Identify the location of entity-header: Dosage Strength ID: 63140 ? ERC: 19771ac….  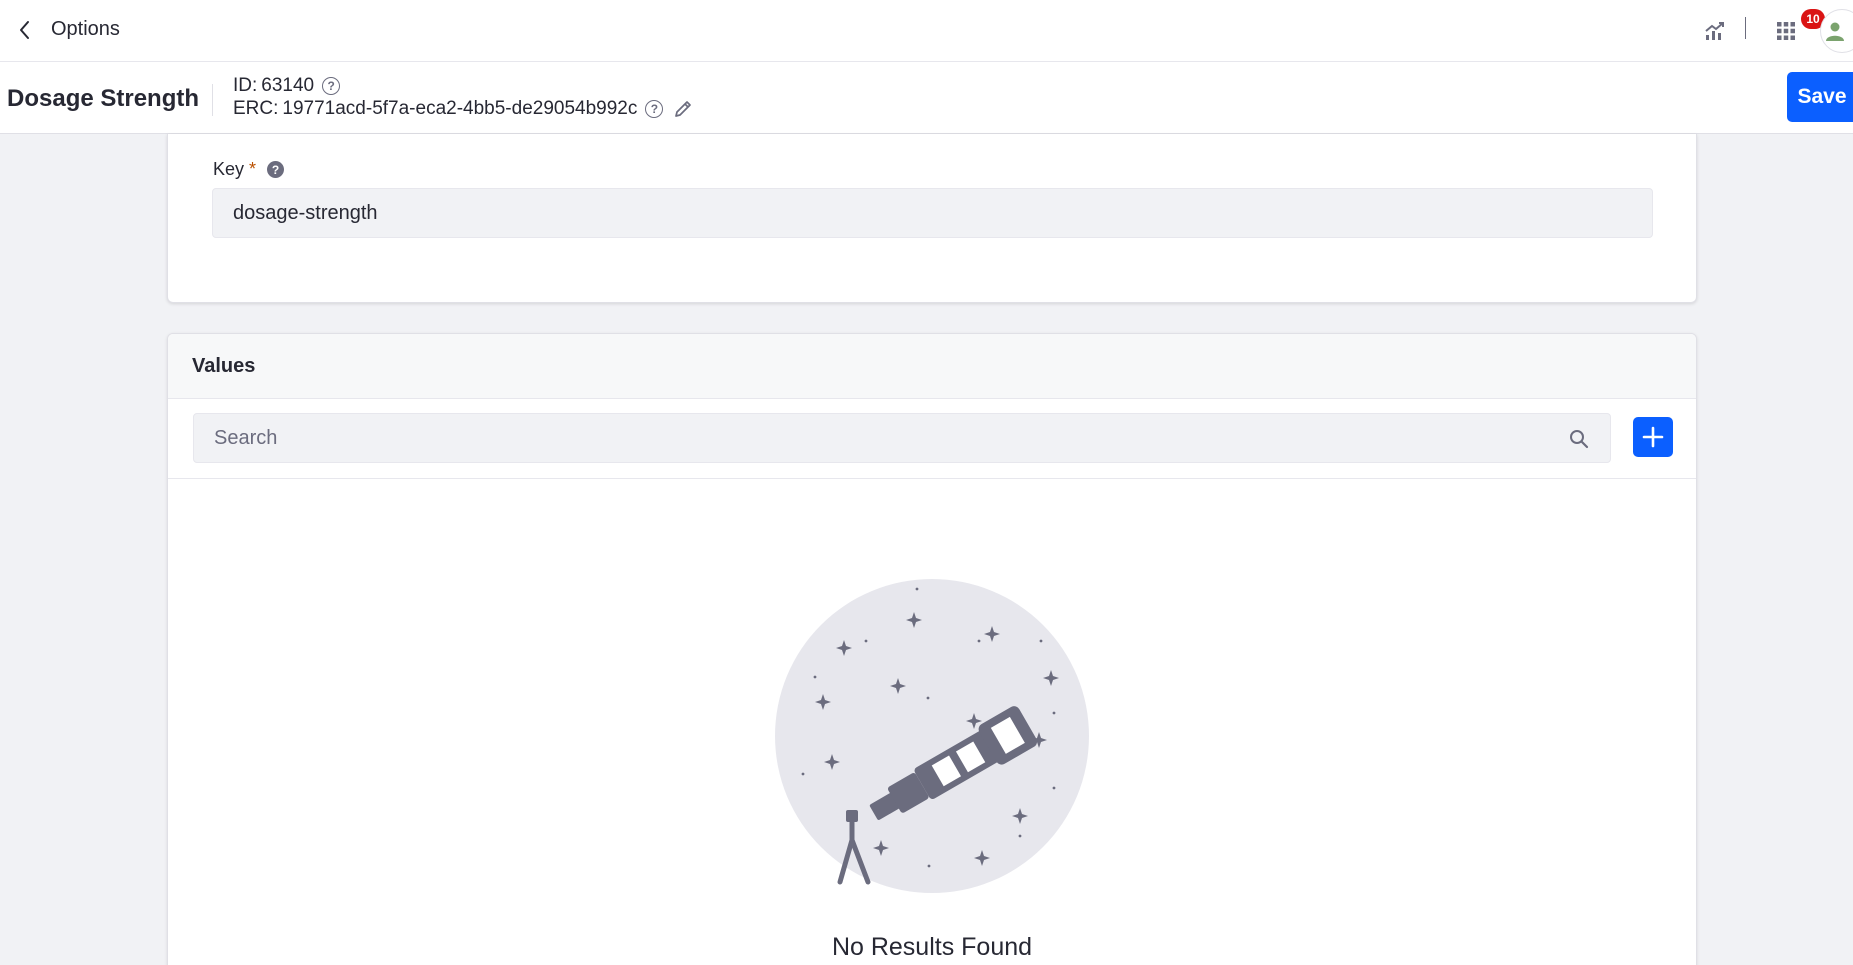
(926, 98).